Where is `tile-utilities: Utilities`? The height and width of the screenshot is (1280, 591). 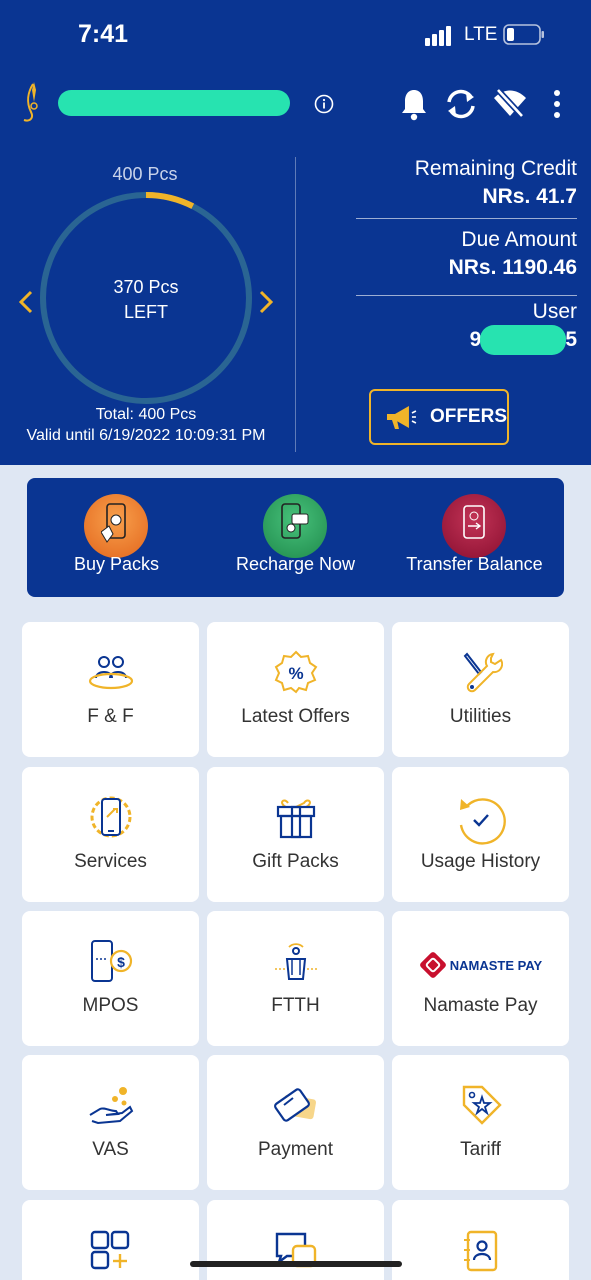
tile-utilities: Utilities is located at coordinates (480, 689).